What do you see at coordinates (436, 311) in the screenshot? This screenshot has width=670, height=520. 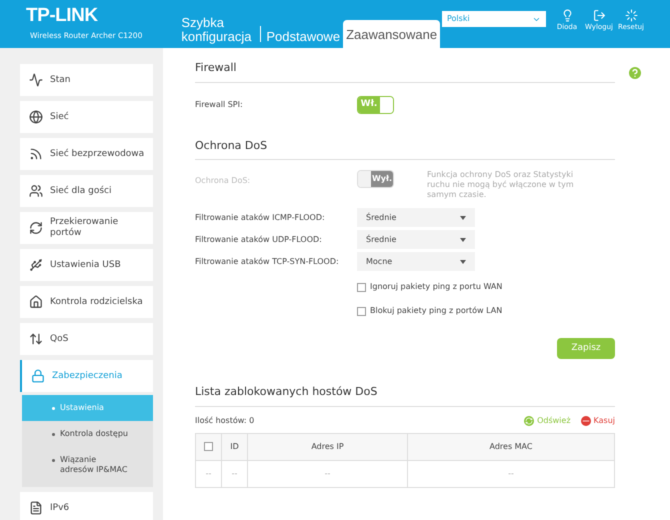 I see `checkbox-label: Blokuj pakiety ping z portów LAN` at bounding box center [436, 311].